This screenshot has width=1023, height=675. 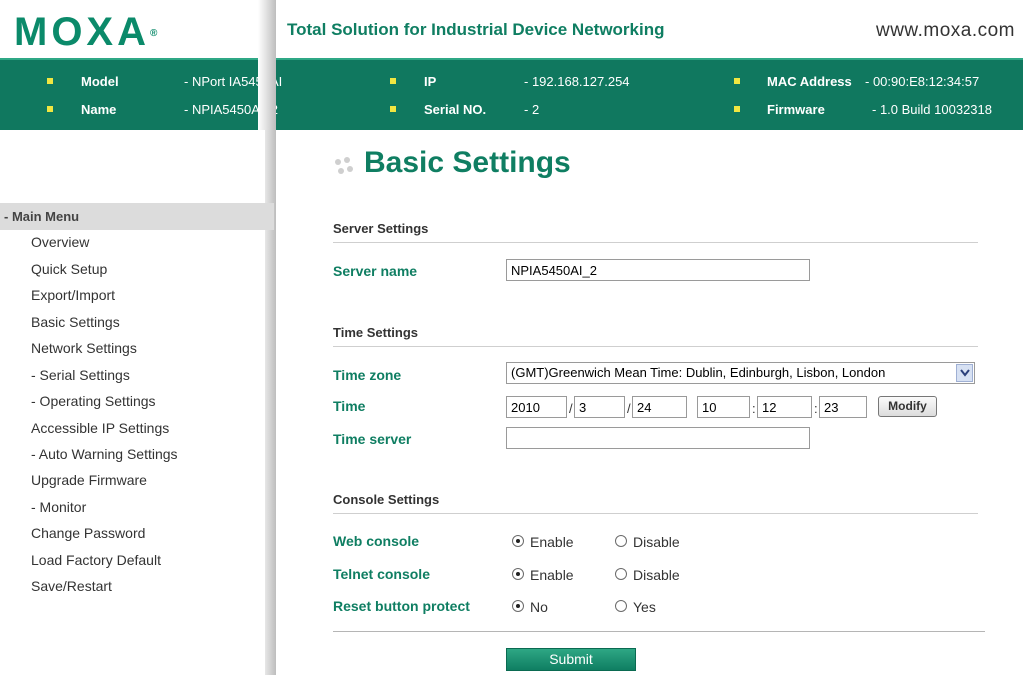 What do you see at coordinates (532, 109) in the screenshot?
I see `info-serial-value: - 2` at bounding box center [532, 109].